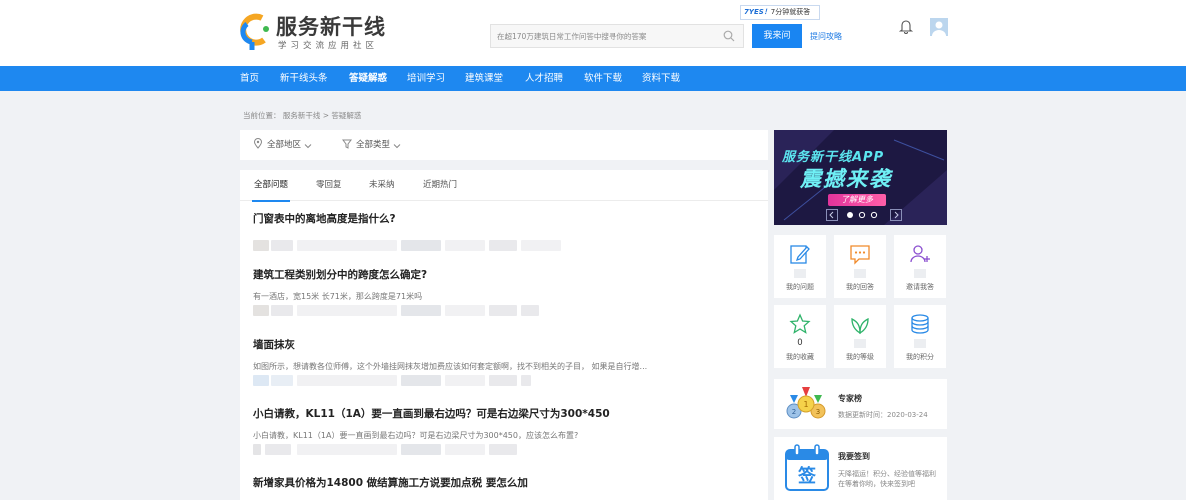  What do you see at coordinates (790, 12) in the screenshot?
I see `promo-badge-text: 7分钟就获答` at bounding box center [790, 12].